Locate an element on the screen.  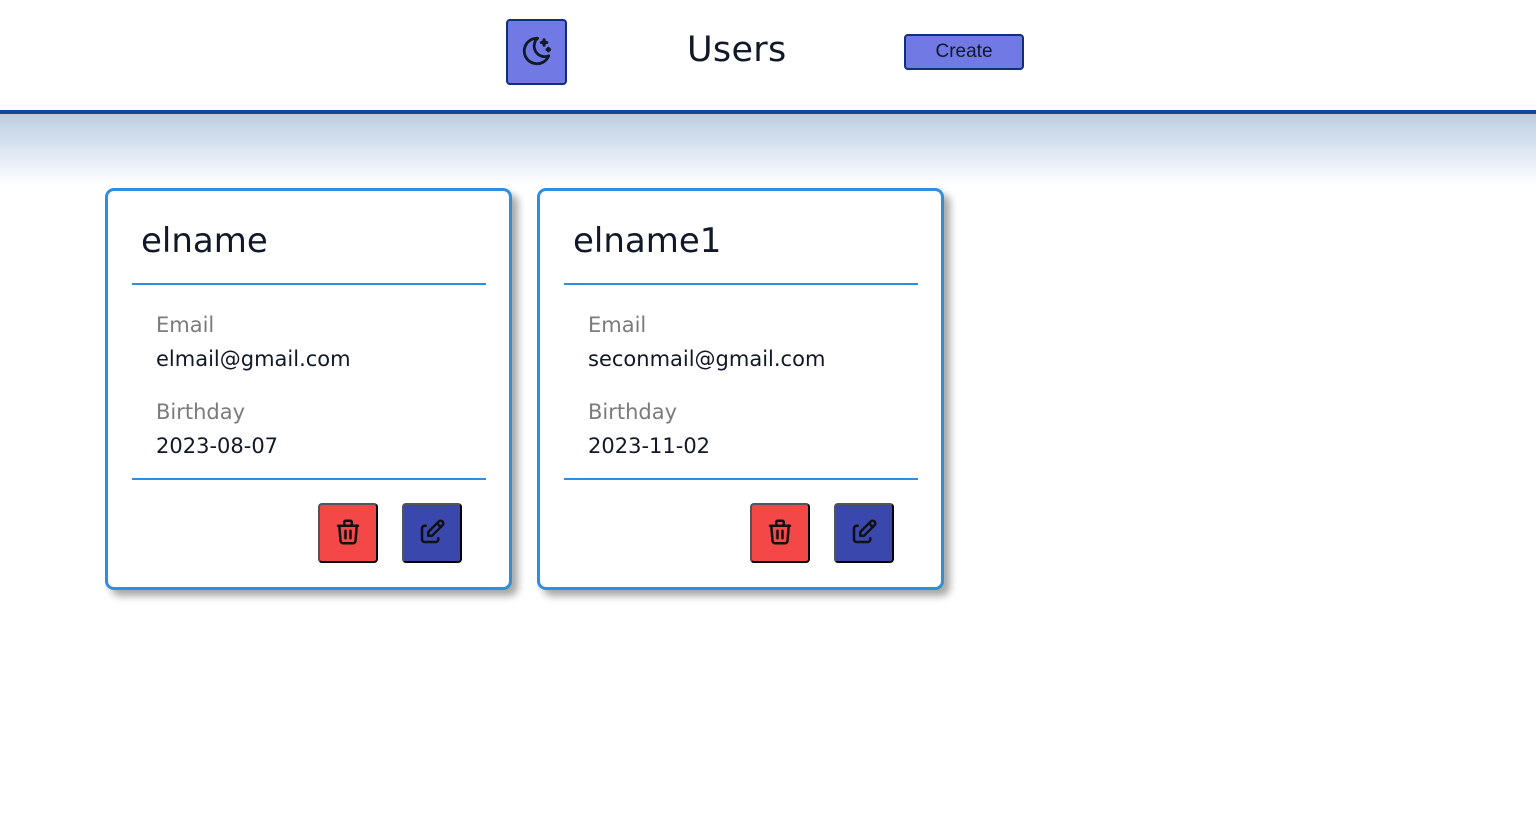
create-button: Create is located at coordinates (964, 52).